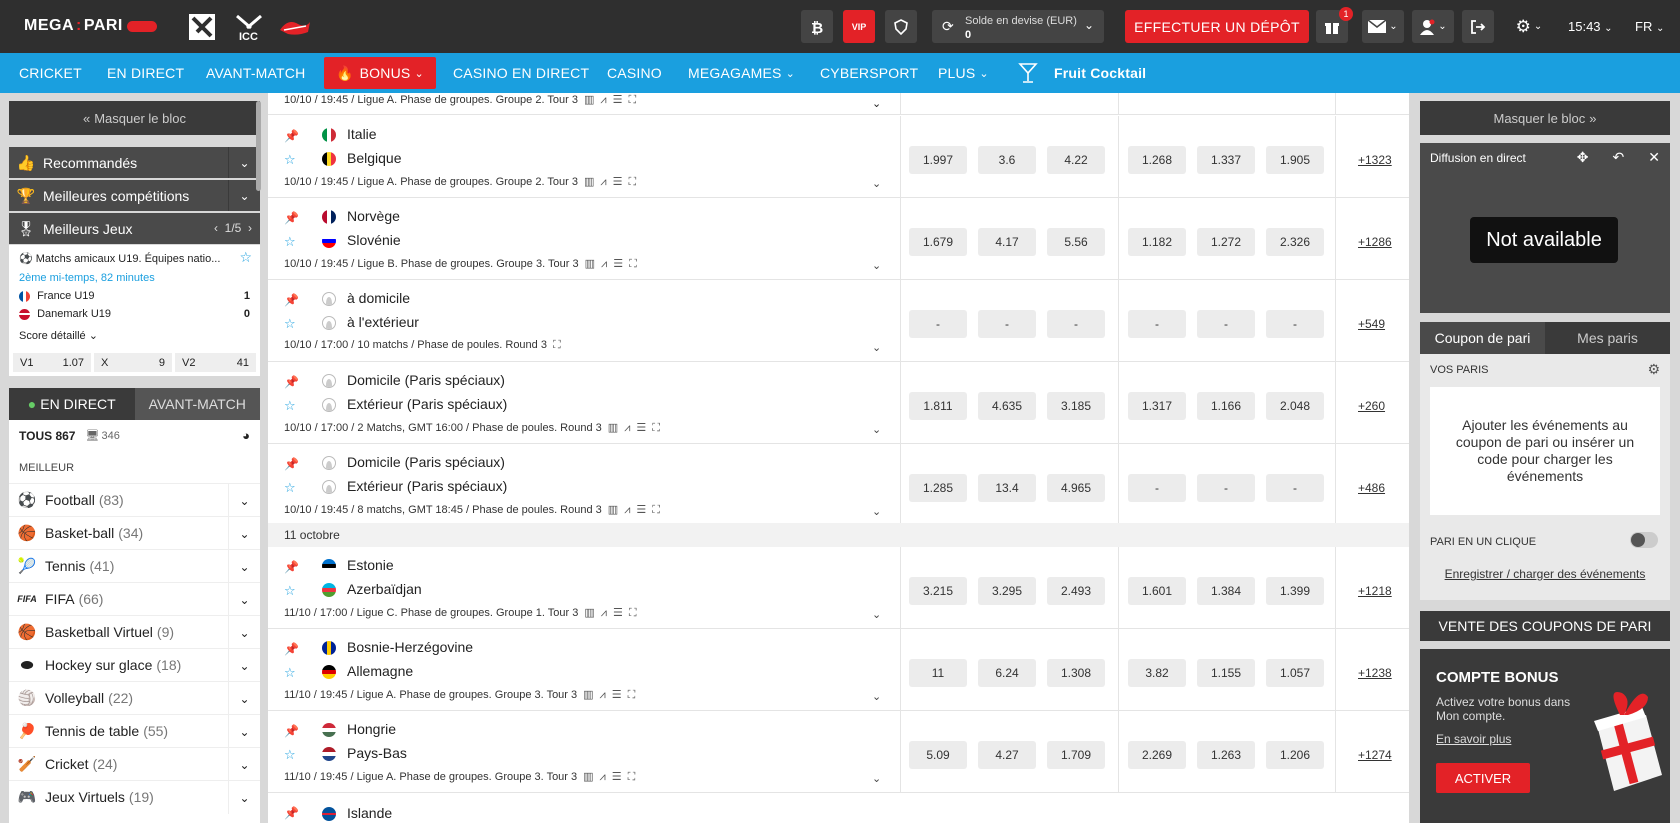 The image size is (1680, 823). What do you see at coordinates (134, 195) in the screenshot?
I see `best-competitions-section: 🏆 Meilleures compétitions ⌄` at bounding box center [134, 195].